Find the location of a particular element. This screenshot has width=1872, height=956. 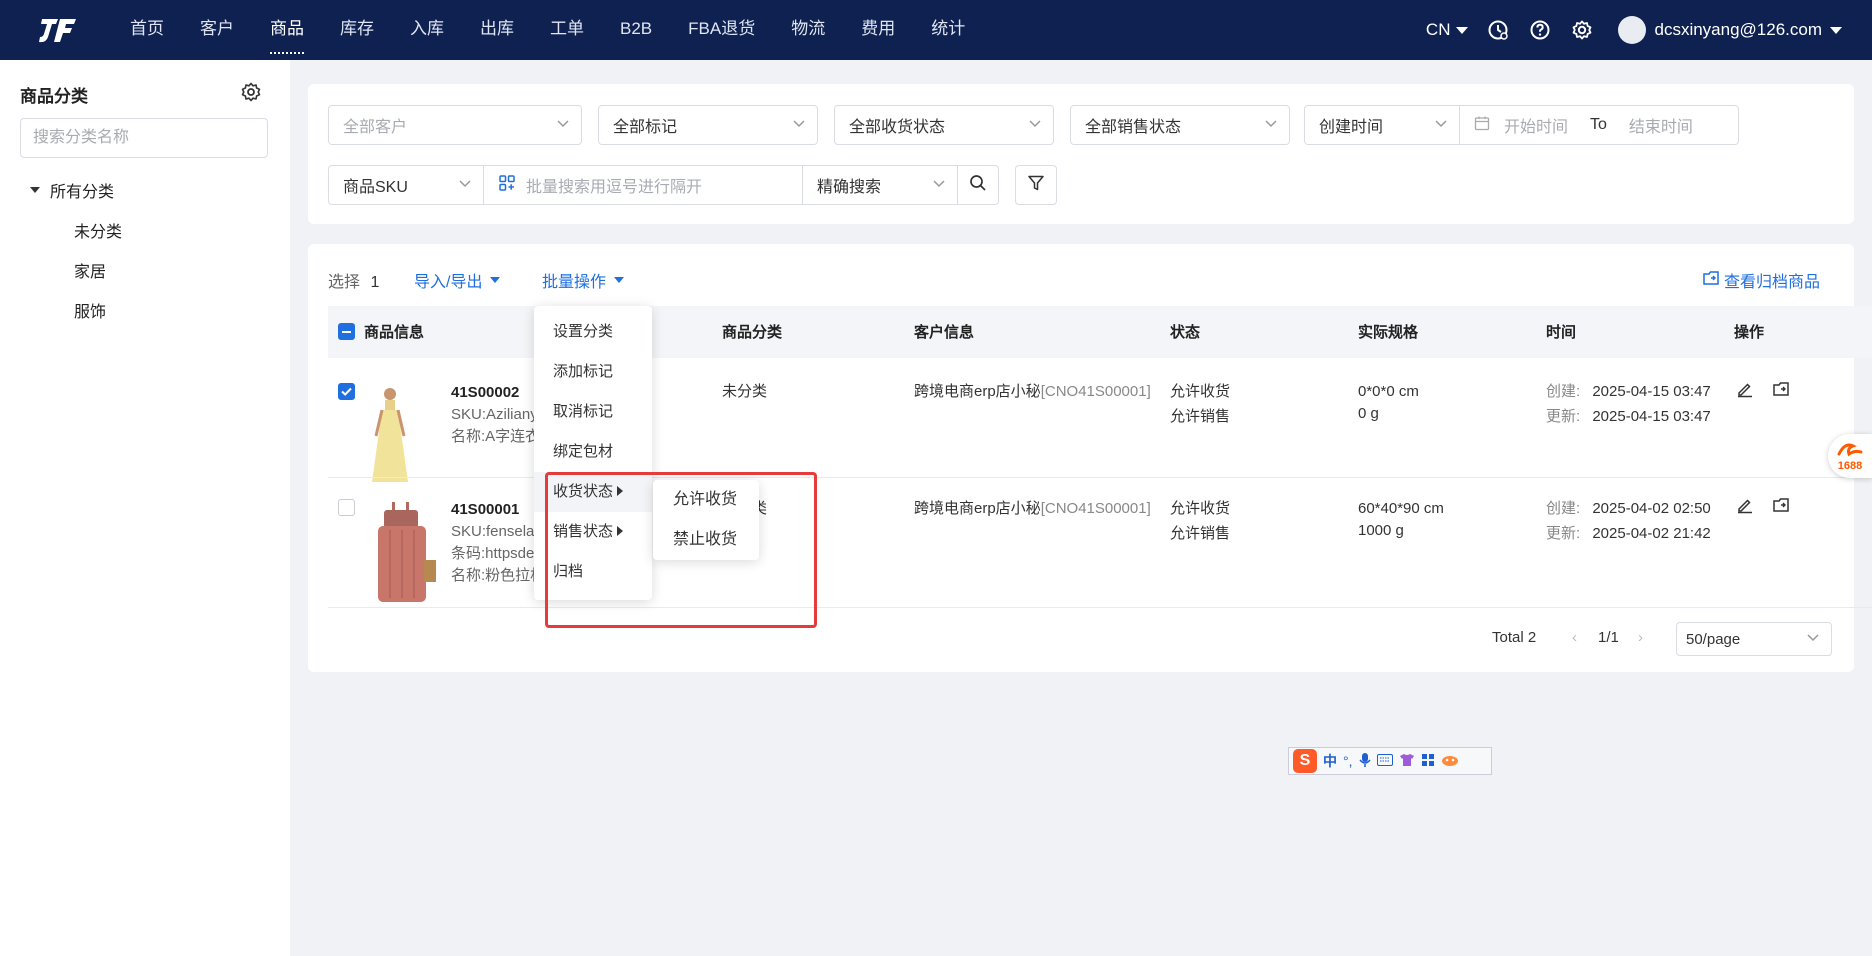

ime-toolbar: S 中 °, is located at coordinates (1390, 761).